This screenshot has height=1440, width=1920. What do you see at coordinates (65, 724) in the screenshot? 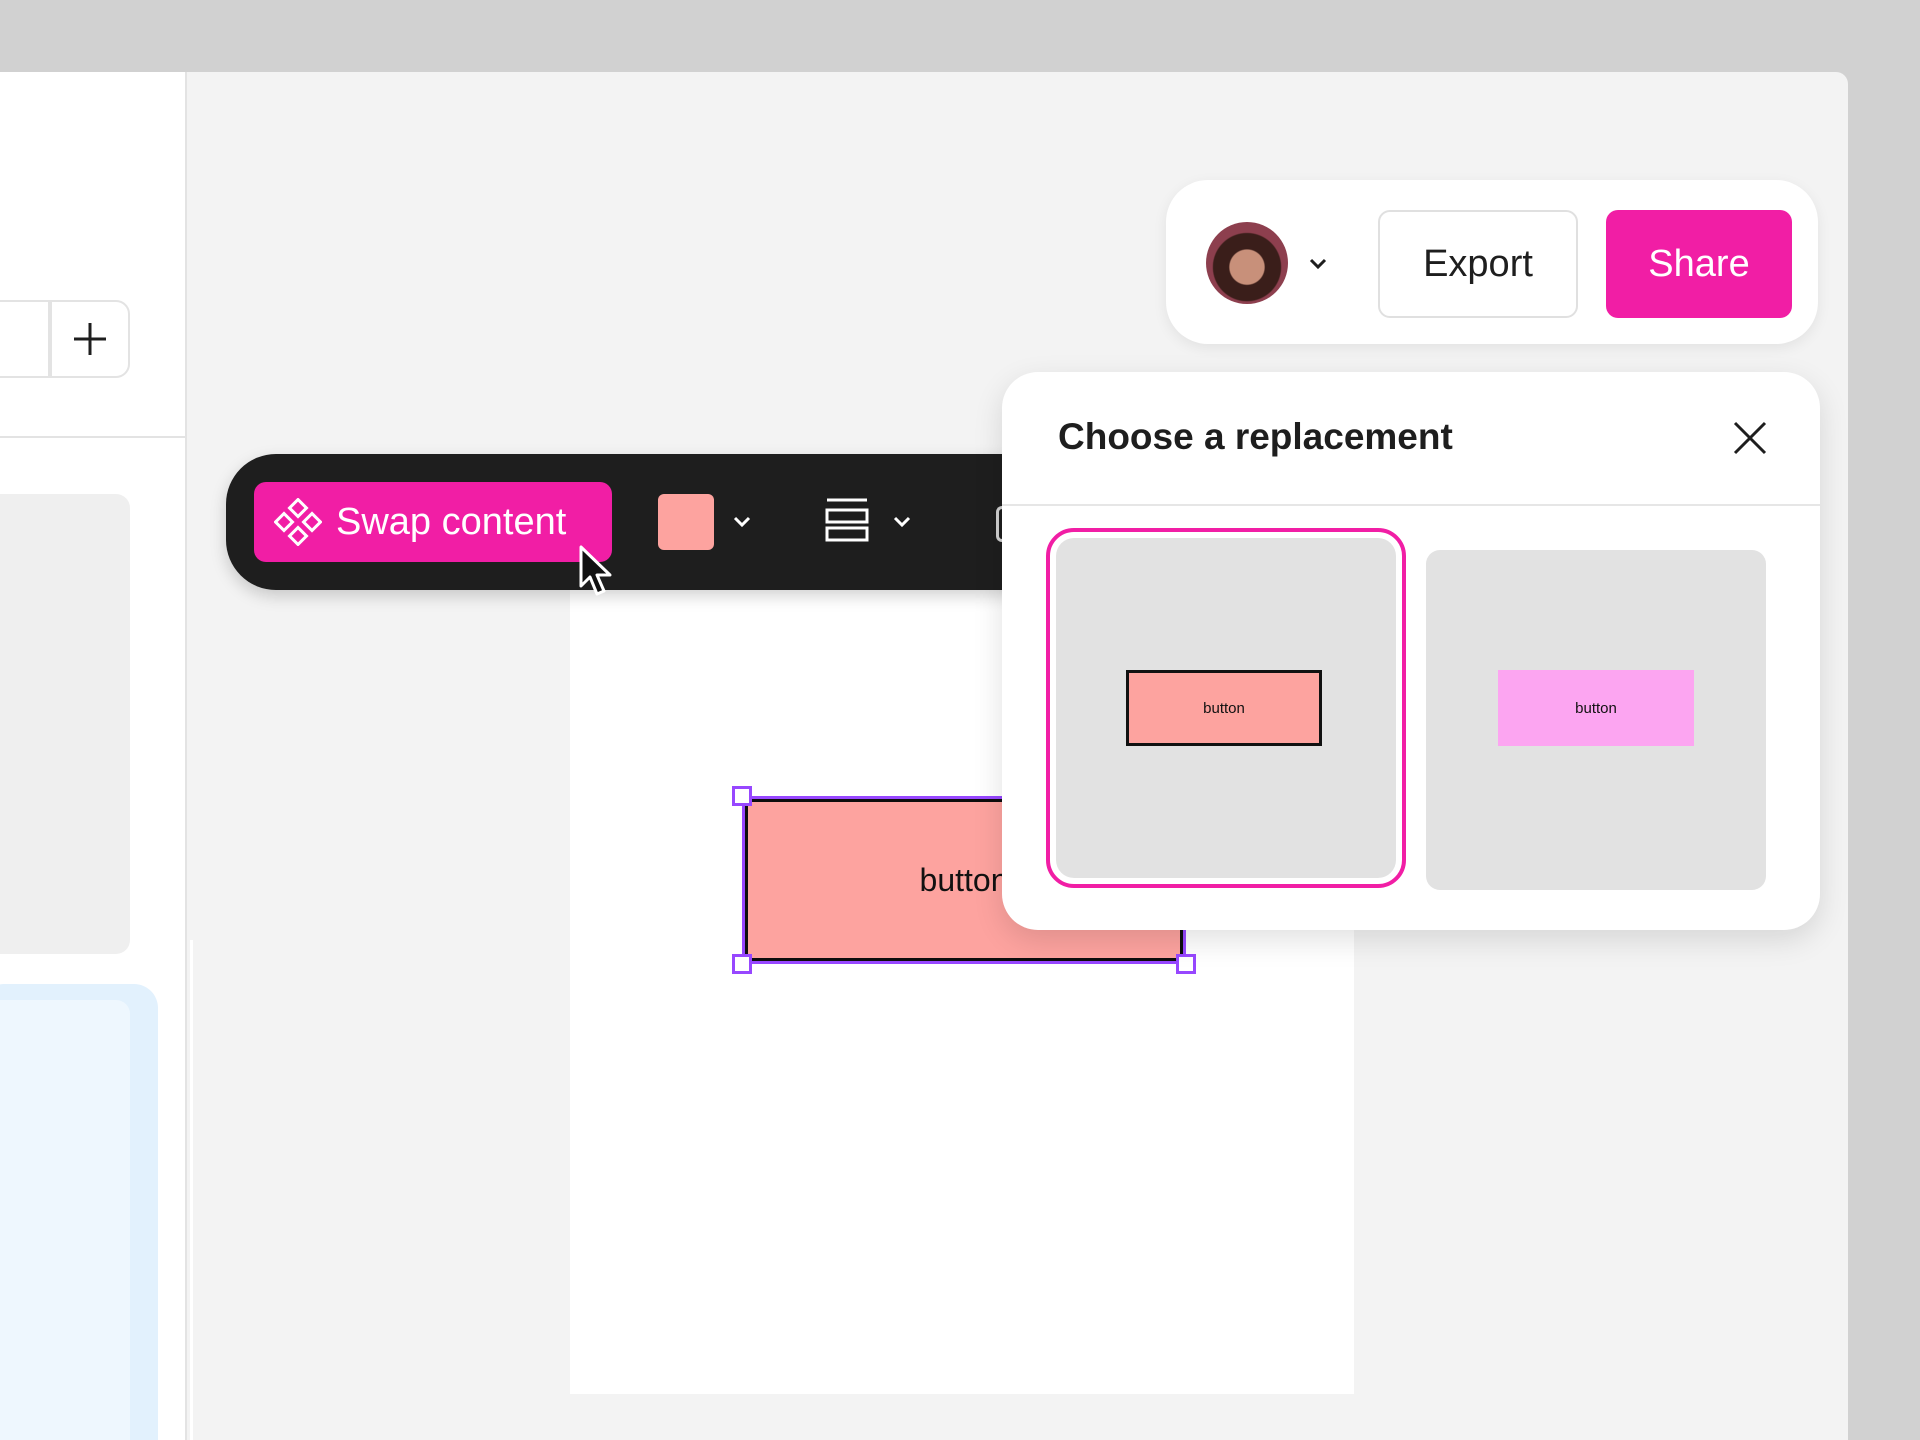
I see `panel-card` at bounding box center [65, 724].